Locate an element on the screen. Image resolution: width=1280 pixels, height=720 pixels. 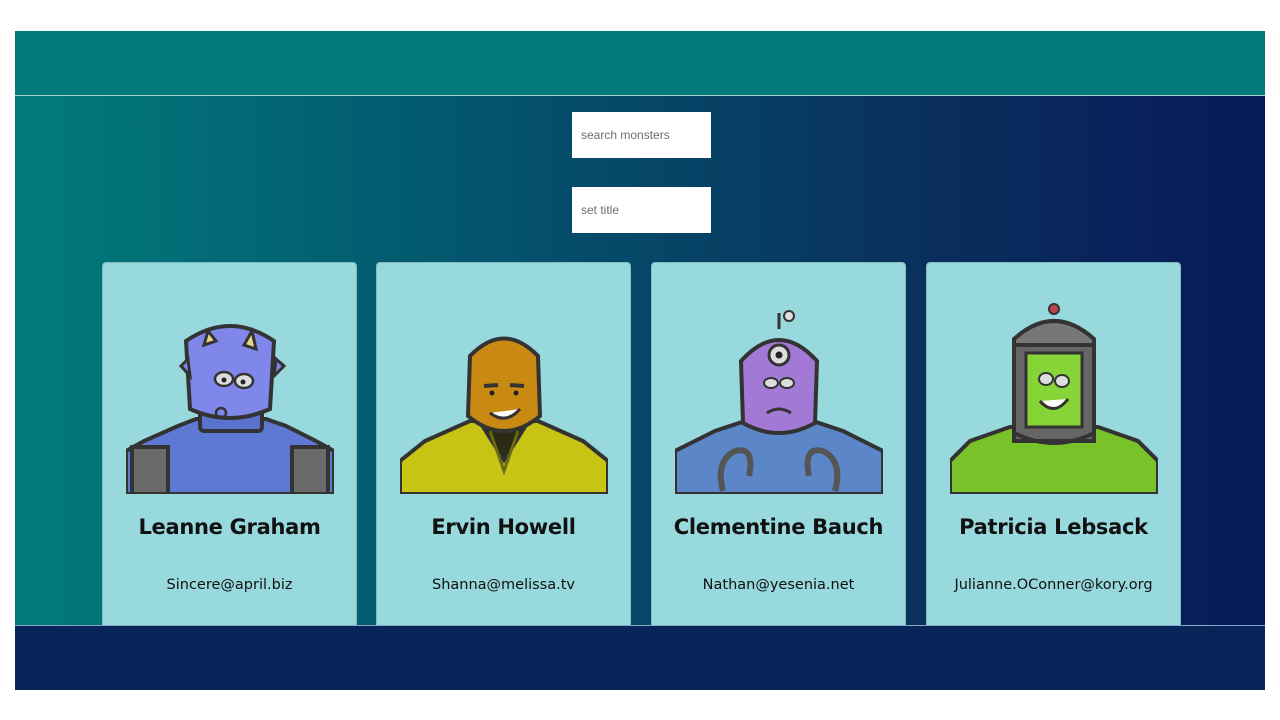
monster-email: Julianne.OConner@kory.org is located at coordinates (1053, 585).